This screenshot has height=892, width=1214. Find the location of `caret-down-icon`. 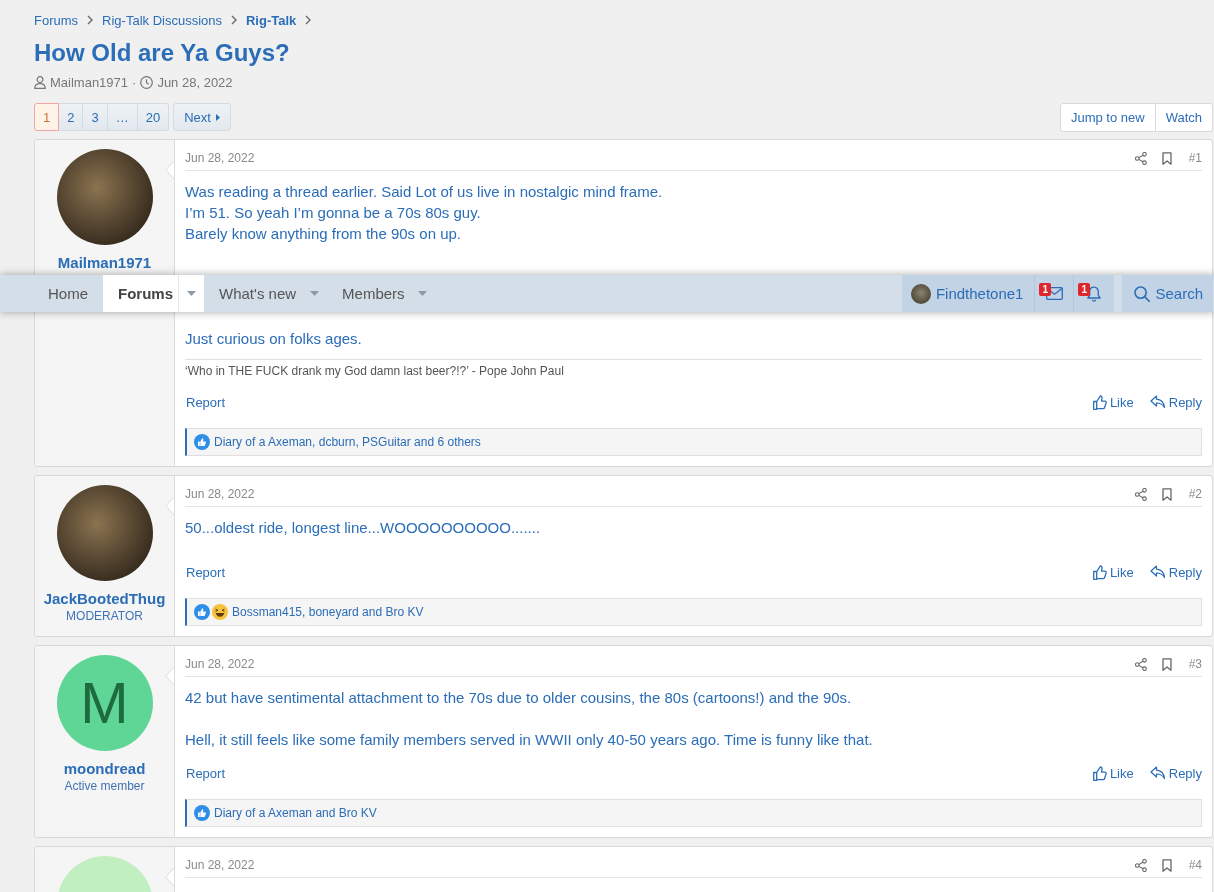

caret-down-icon is located at coordinates (192, 293).